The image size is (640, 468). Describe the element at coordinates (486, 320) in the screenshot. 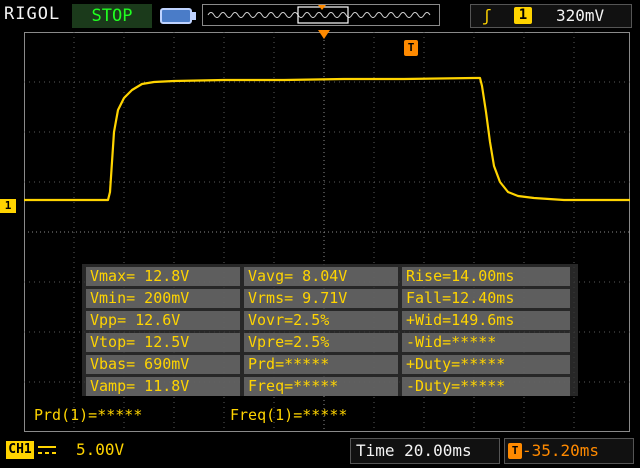

I see `measurement-cell: +Wid=149.6ms` at that location.